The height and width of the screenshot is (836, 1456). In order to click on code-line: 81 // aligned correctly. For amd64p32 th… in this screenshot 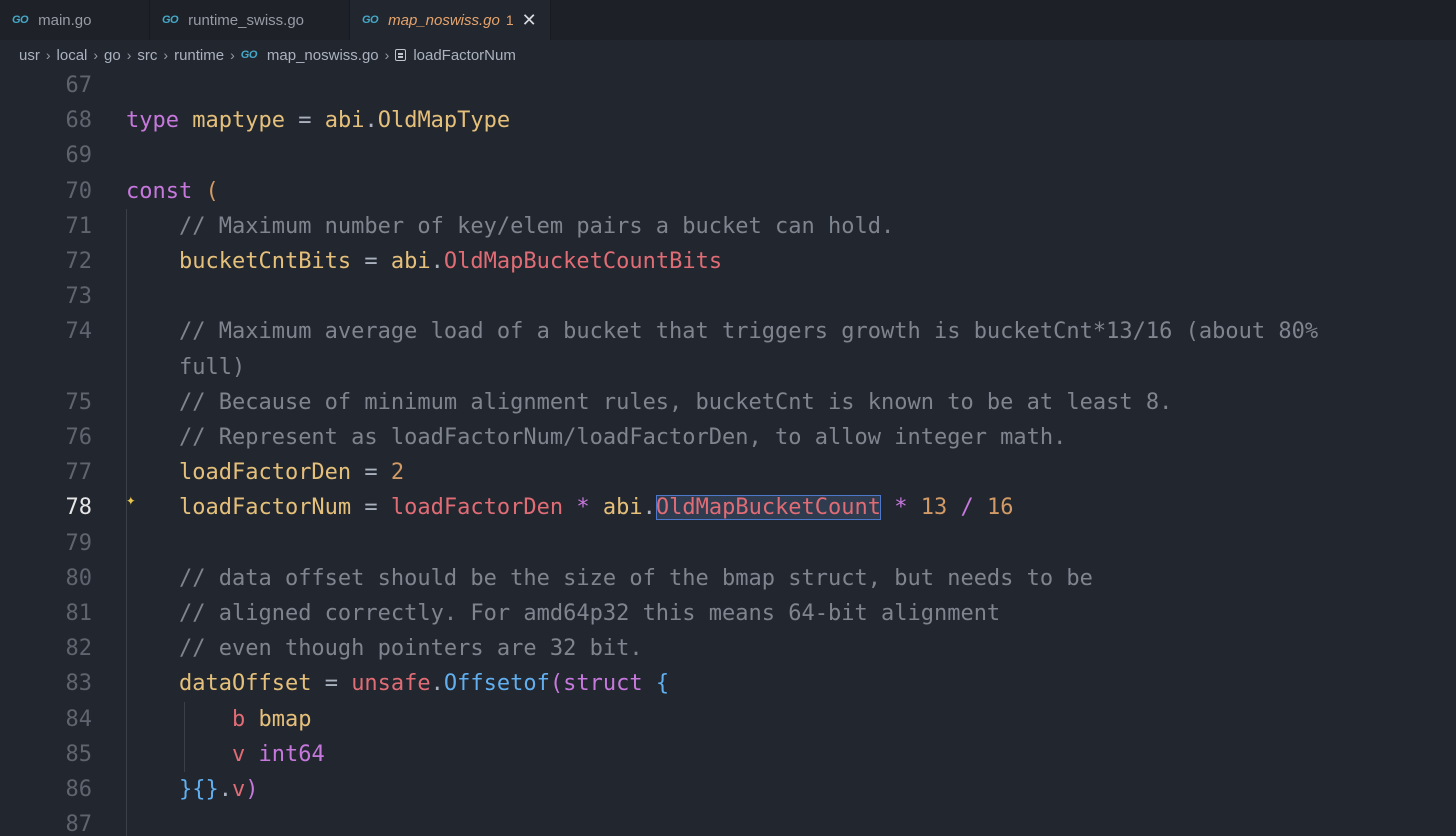, I will do `click(728, 613)`.